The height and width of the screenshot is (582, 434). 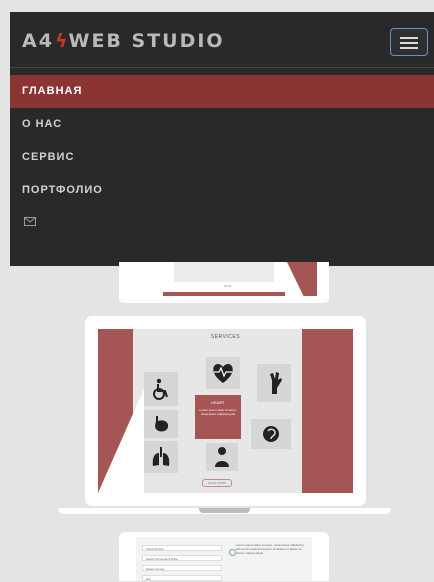 I want to click on menu-toggle-button, so click(x=409, y=42).